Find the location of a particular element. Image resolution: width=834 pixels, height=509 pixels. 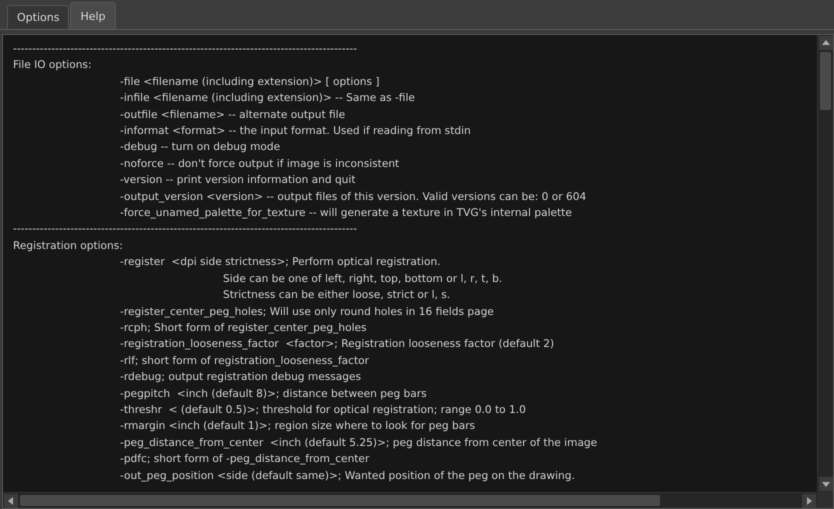

option-line: -rlf; short form of registration_looseness_factor is located at coordinates (244, 361).